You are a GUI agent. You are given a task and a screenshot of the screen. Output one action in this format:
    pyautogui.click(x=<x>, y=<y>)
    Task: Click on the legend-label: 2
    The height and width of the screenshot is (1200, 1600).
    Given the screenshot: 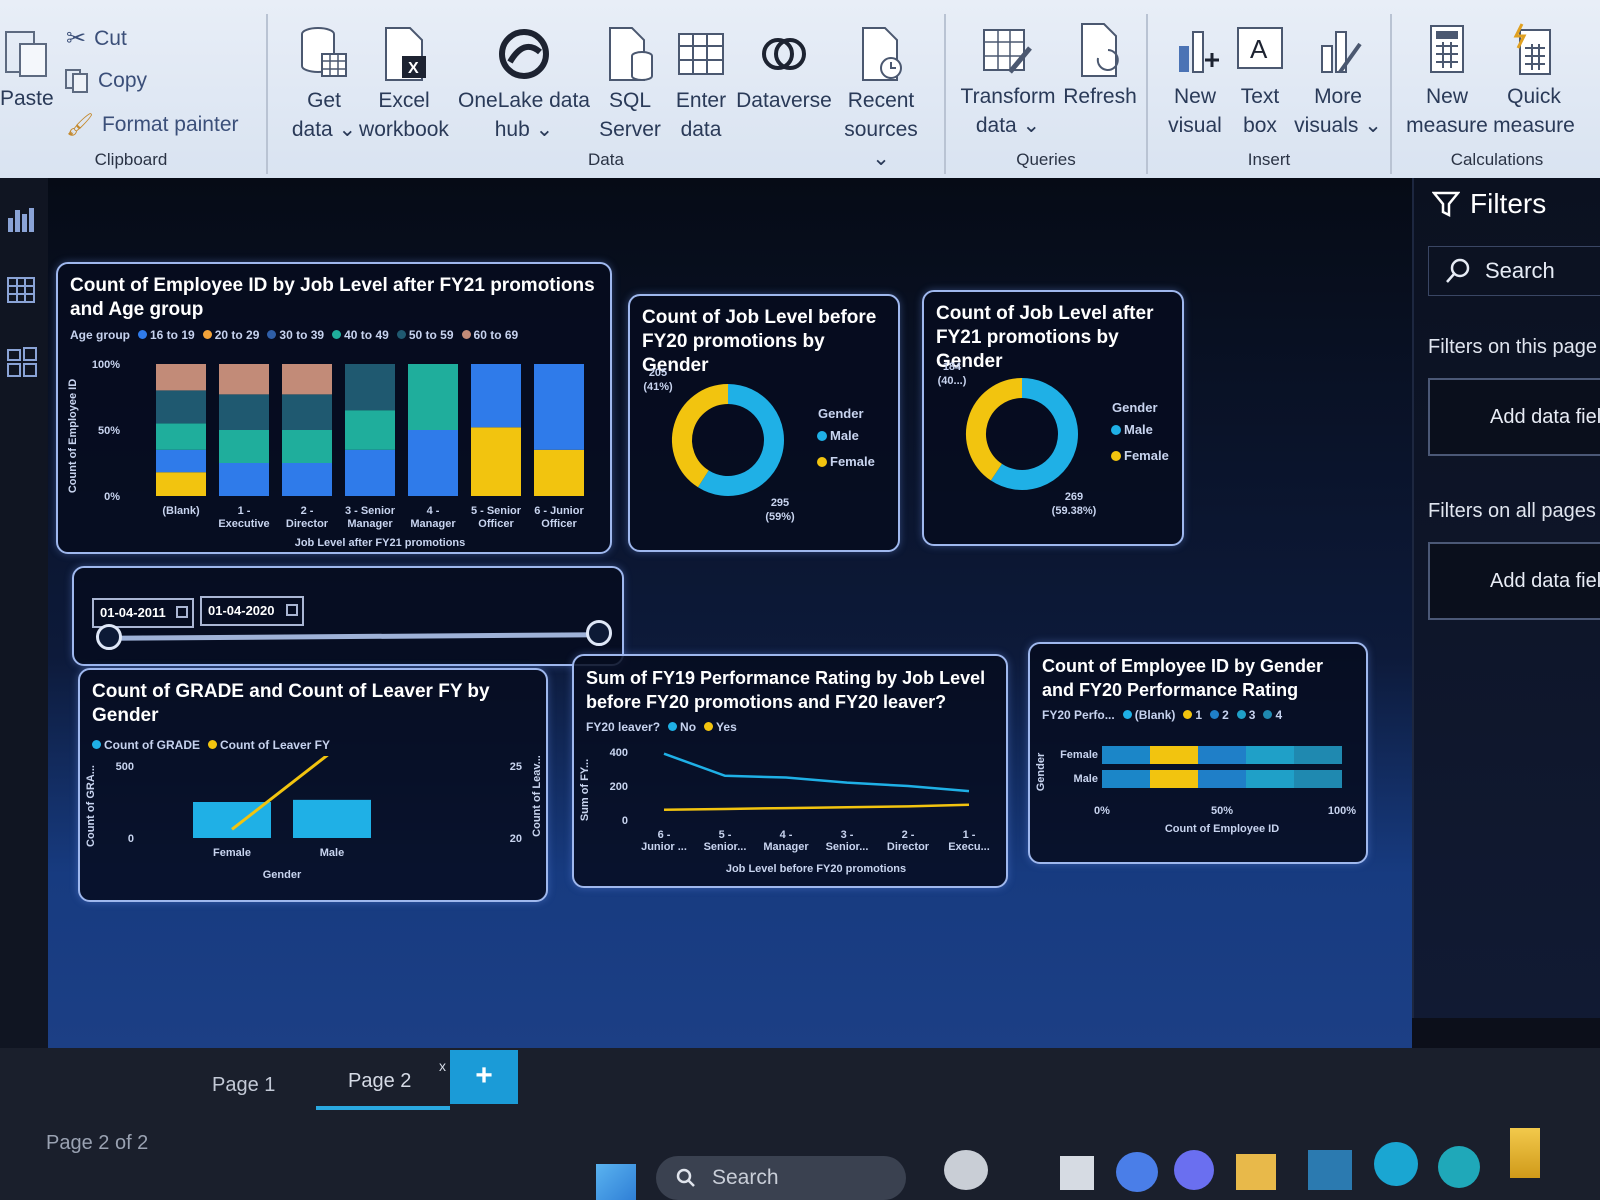 What is the action you would take?
    pyautogui.click(x=1225, y=715)
    